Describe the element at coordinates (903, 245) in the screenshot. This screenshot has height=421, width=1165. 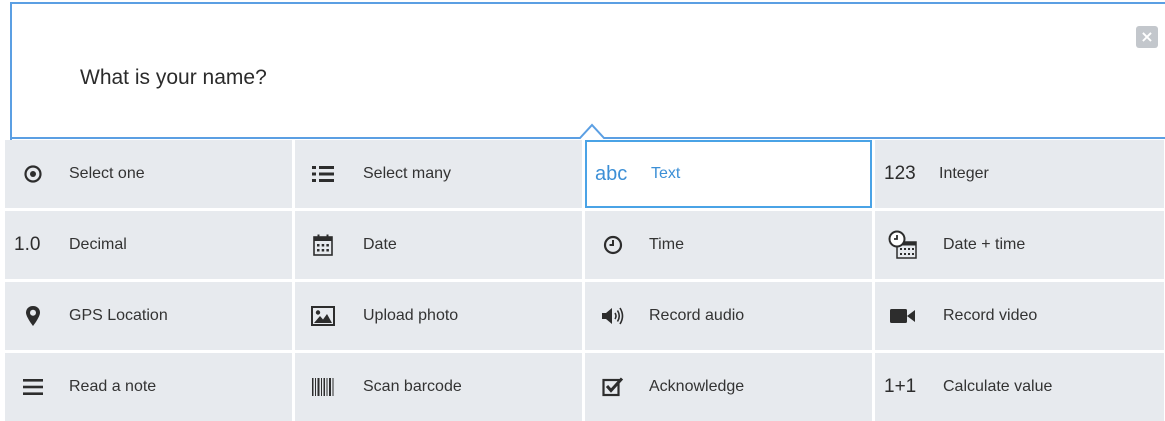
I see `clock-calendar-icon` at that location.